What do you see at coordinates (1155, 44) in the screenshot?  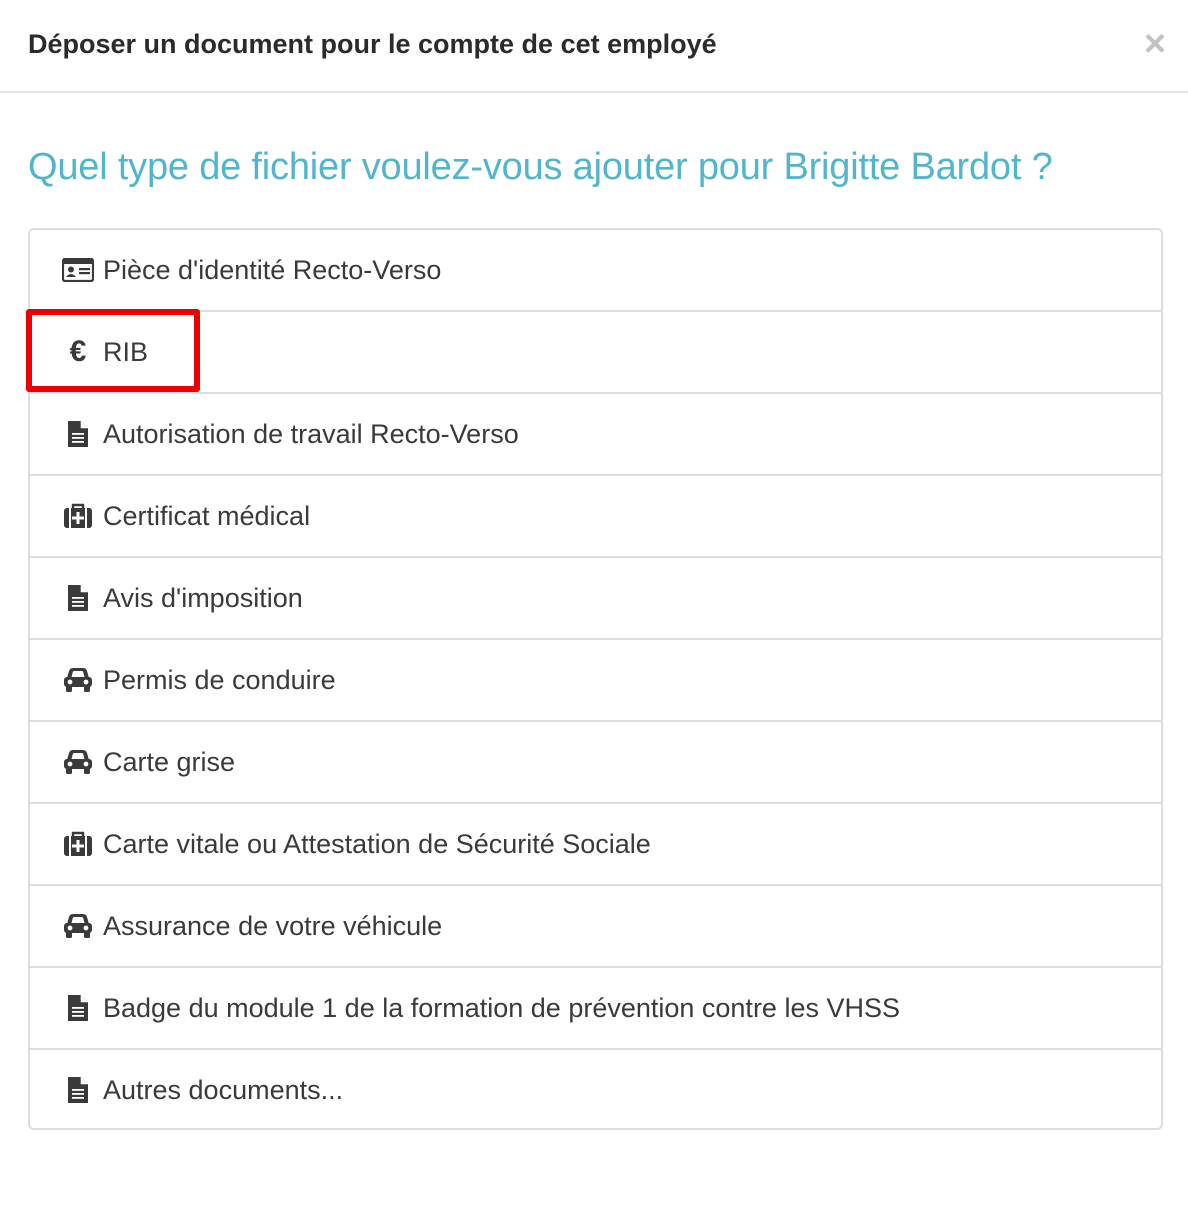 I see `close-button: ×` at bounding box center [1155, 44].